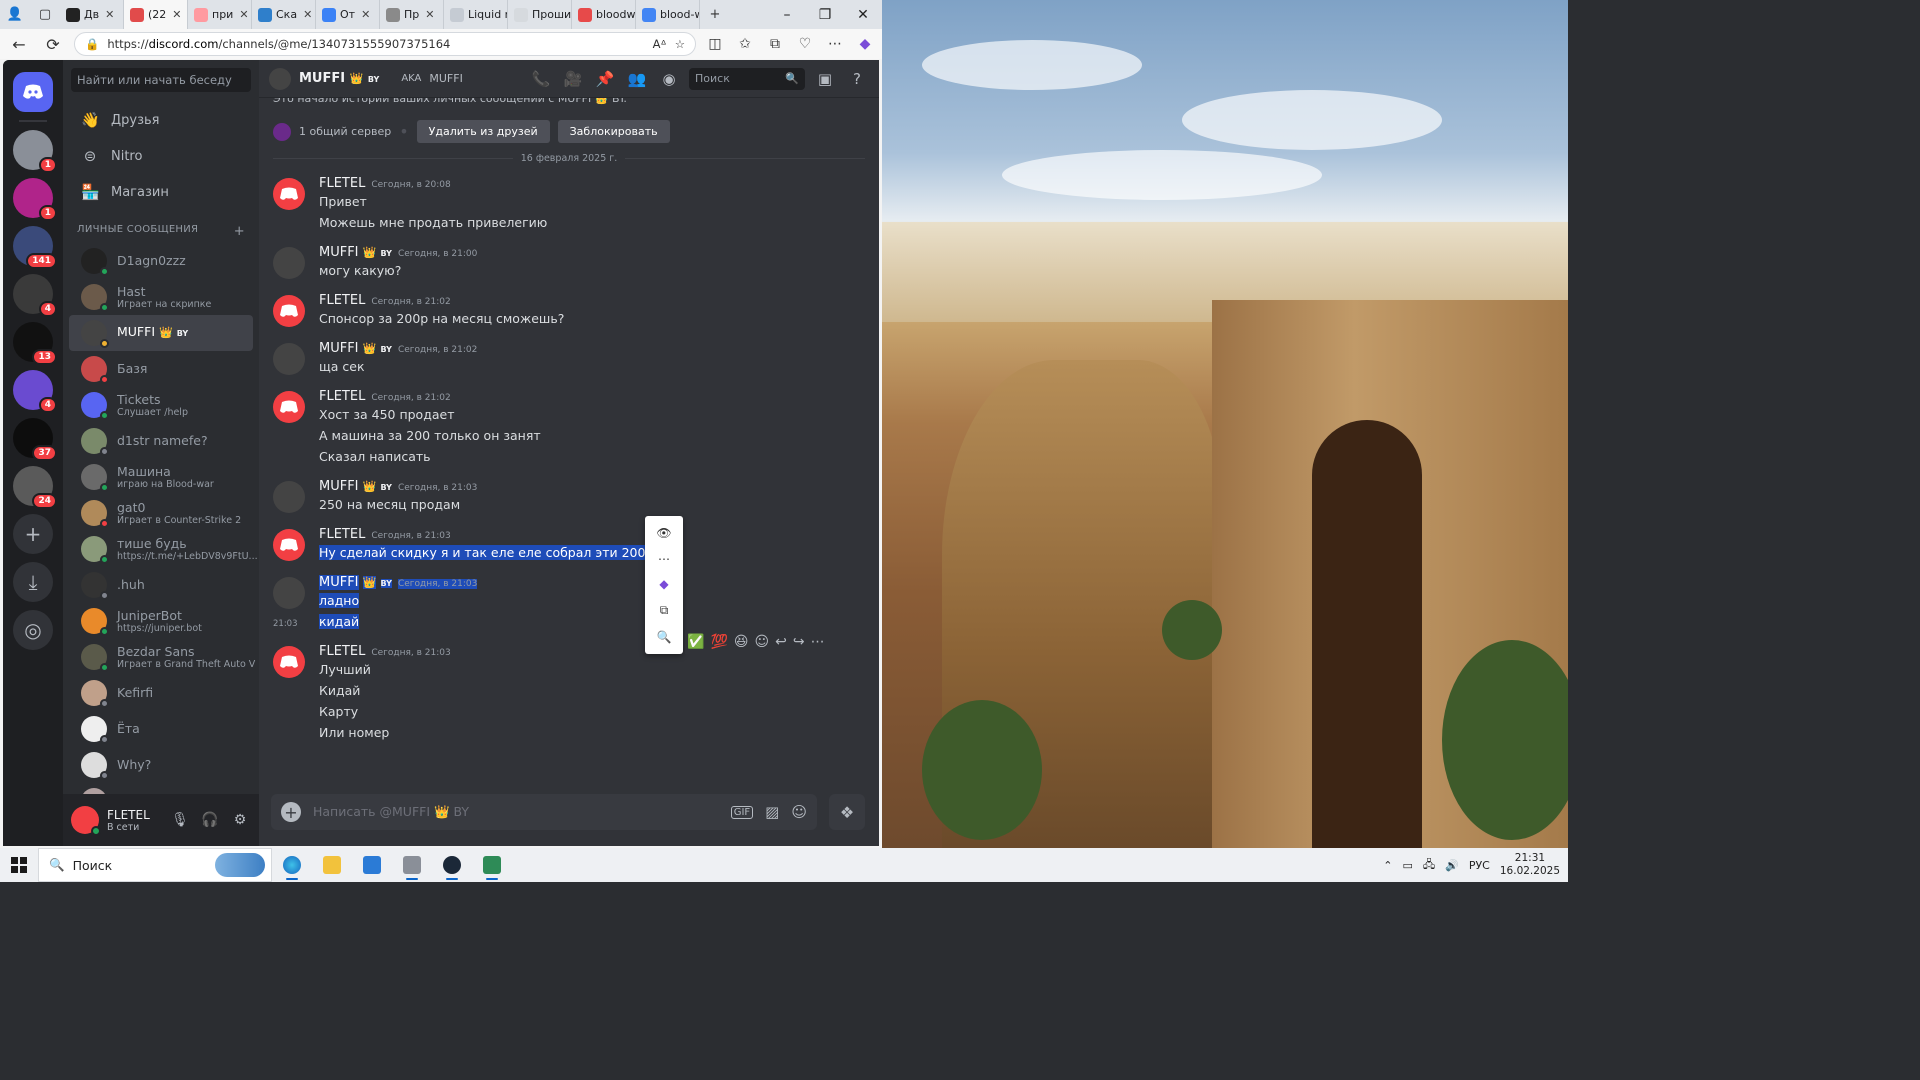  I want to click on minimize-button: –, so click(787, 15).